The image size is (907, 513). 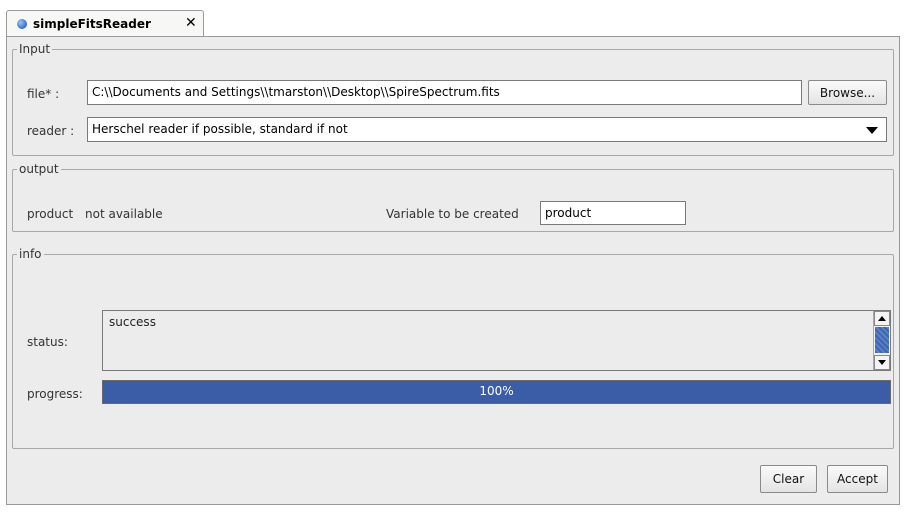 I want to click on tab-title: simpleFitsReader, so click(x=92, y=24).